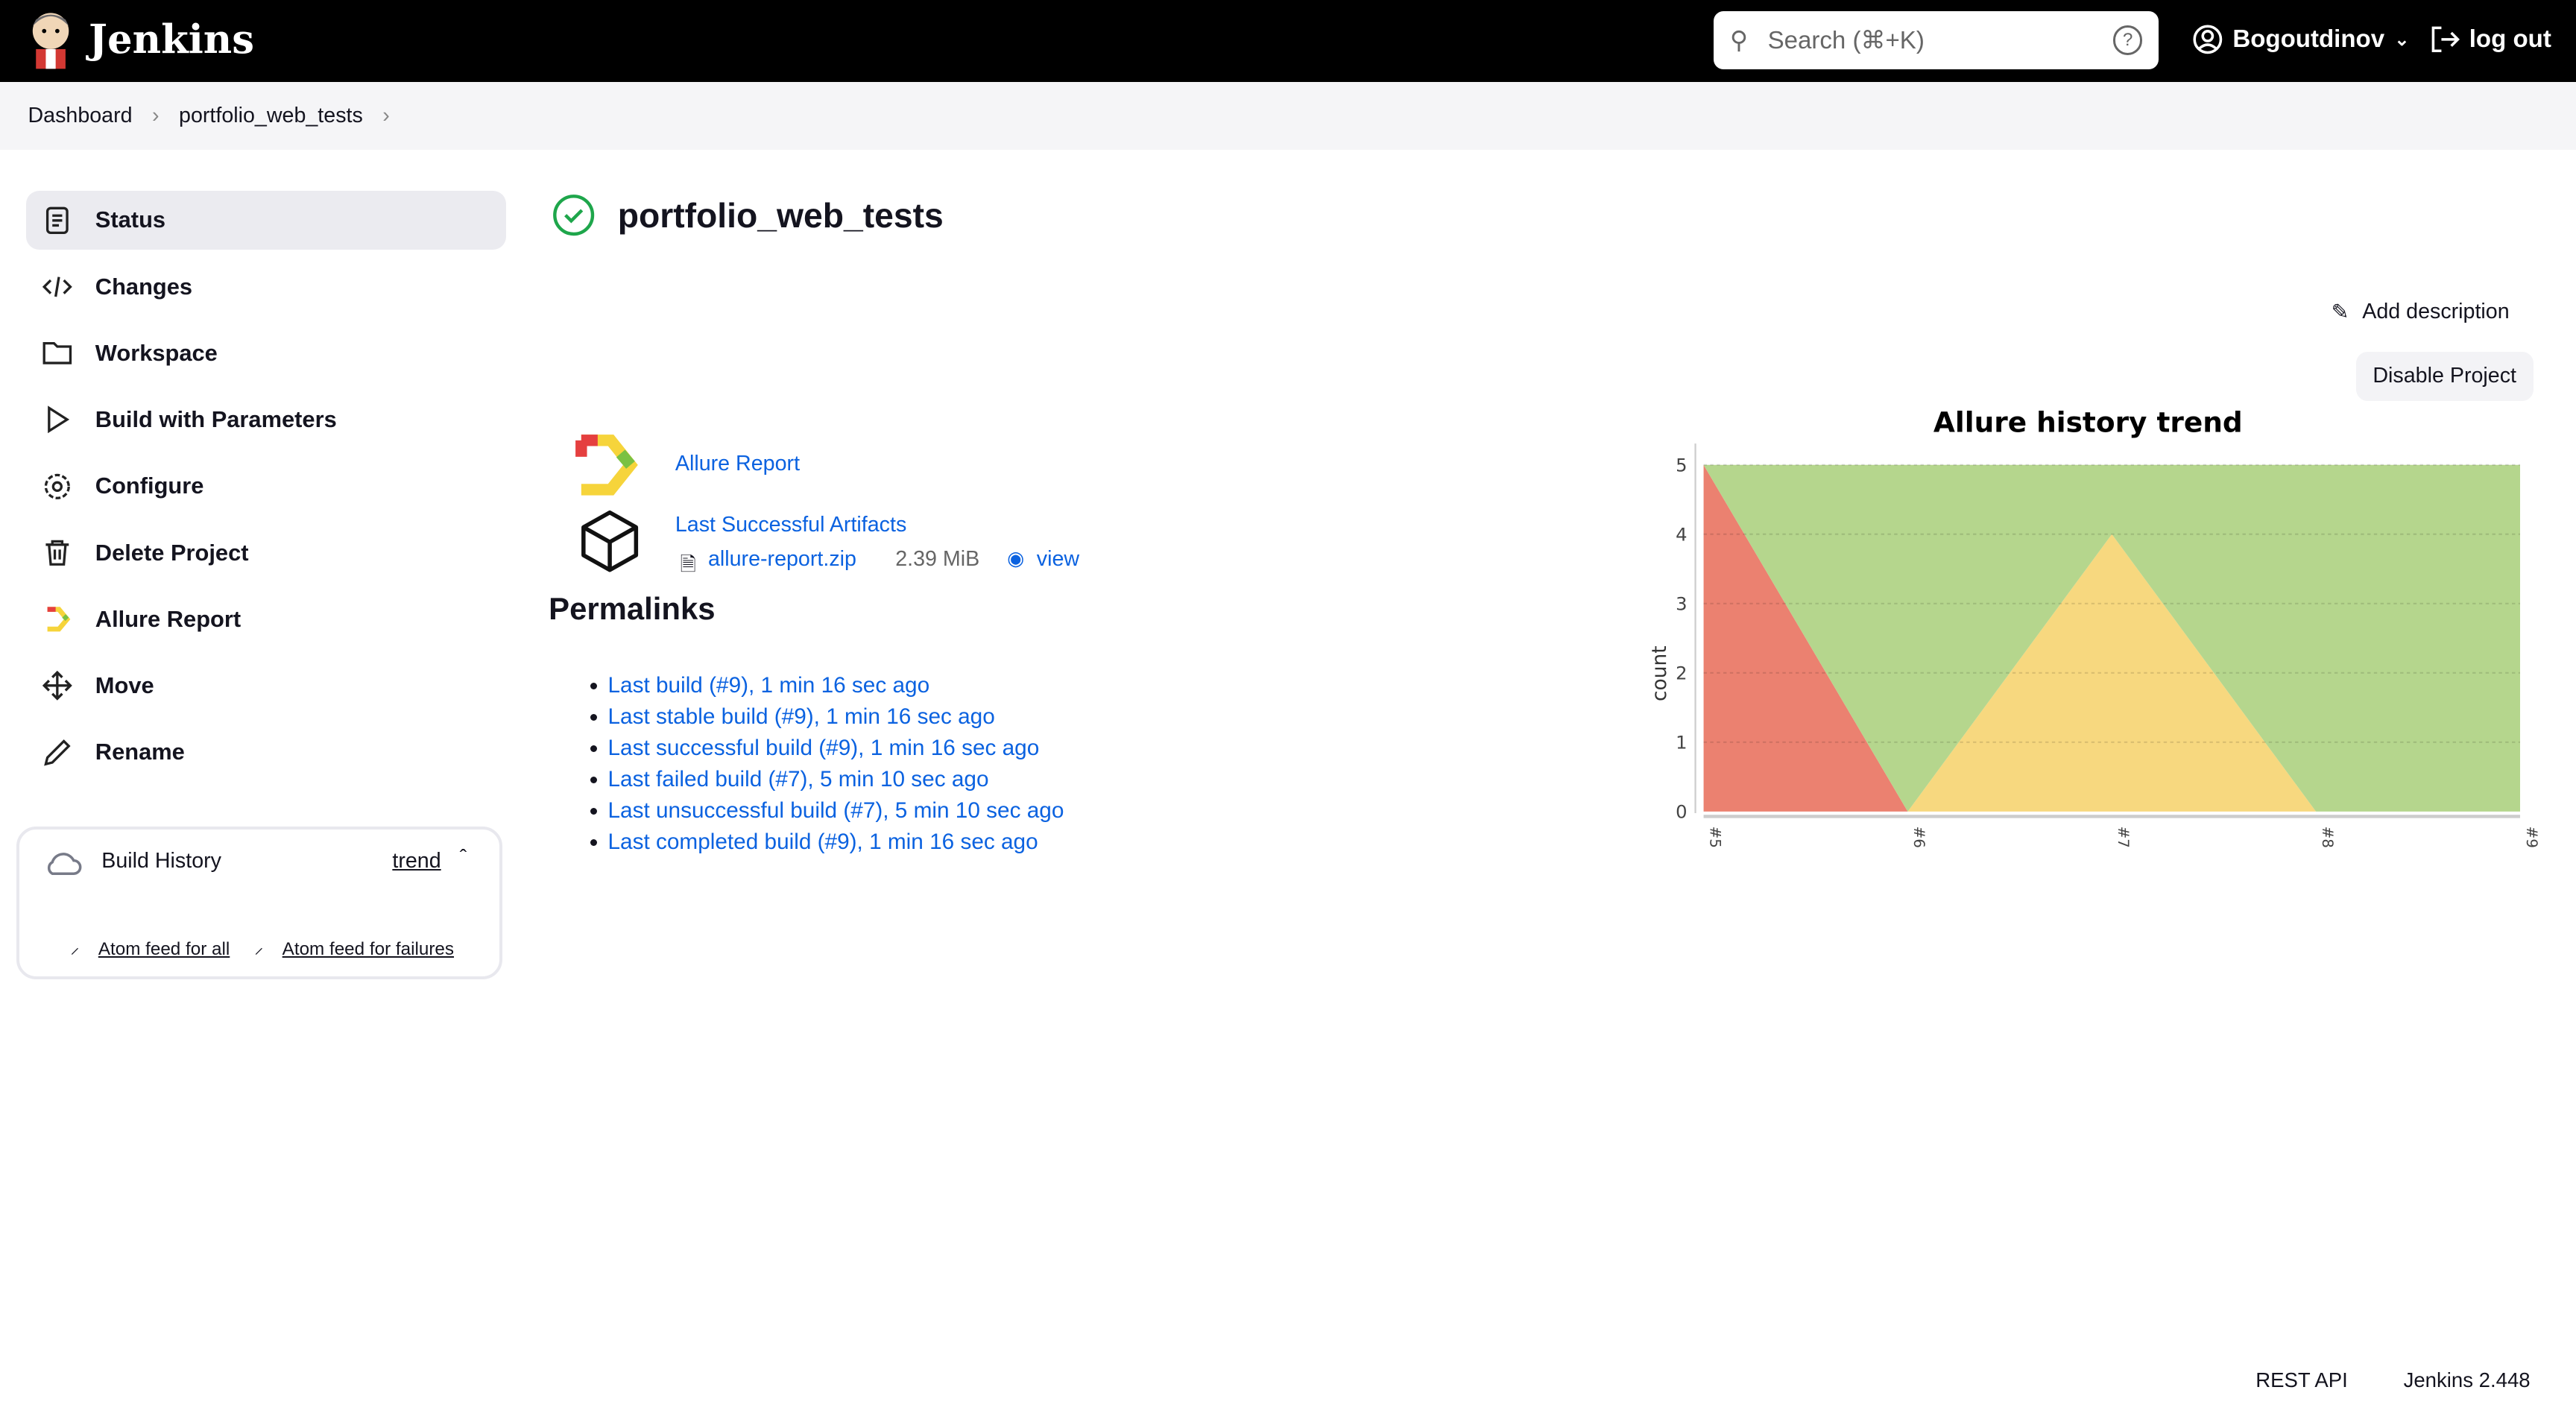 The image size is (2576, 1428). I want to click on y-tick-label: 2, so click(1681, 673).